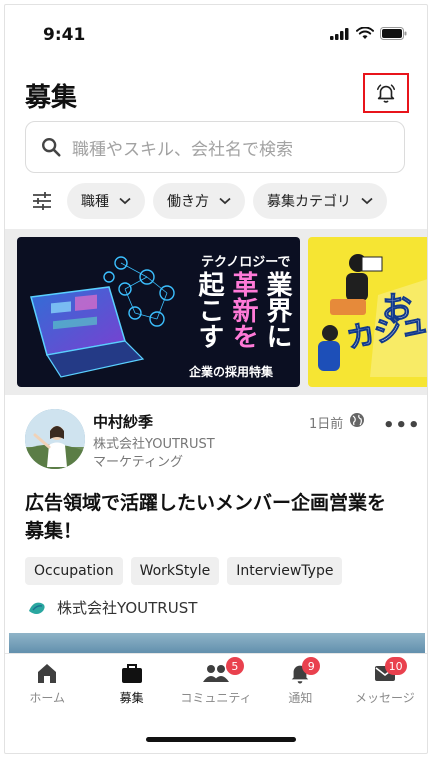  I want to click on status-bar: 9:41, so click(216, 35).